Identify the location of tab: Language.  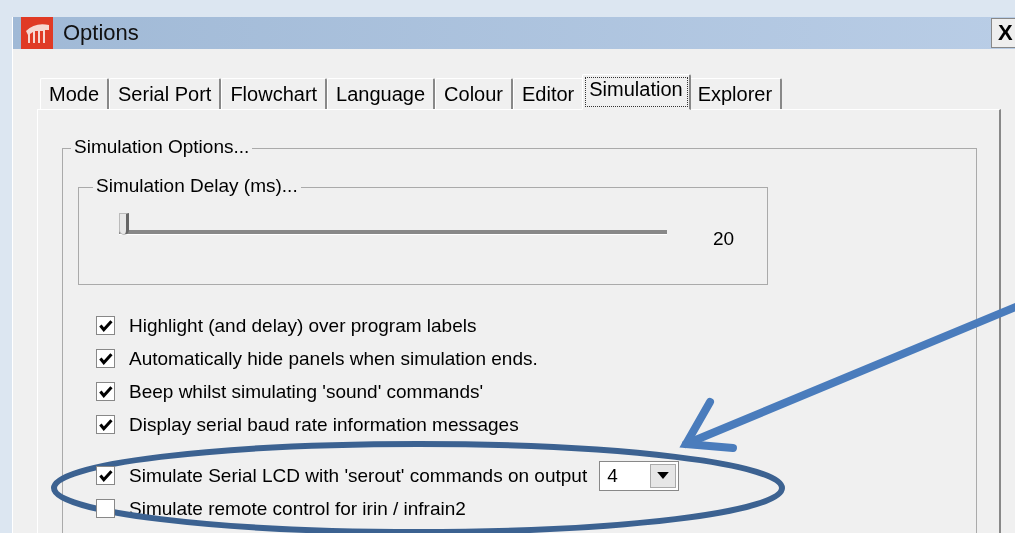
(381, 93).